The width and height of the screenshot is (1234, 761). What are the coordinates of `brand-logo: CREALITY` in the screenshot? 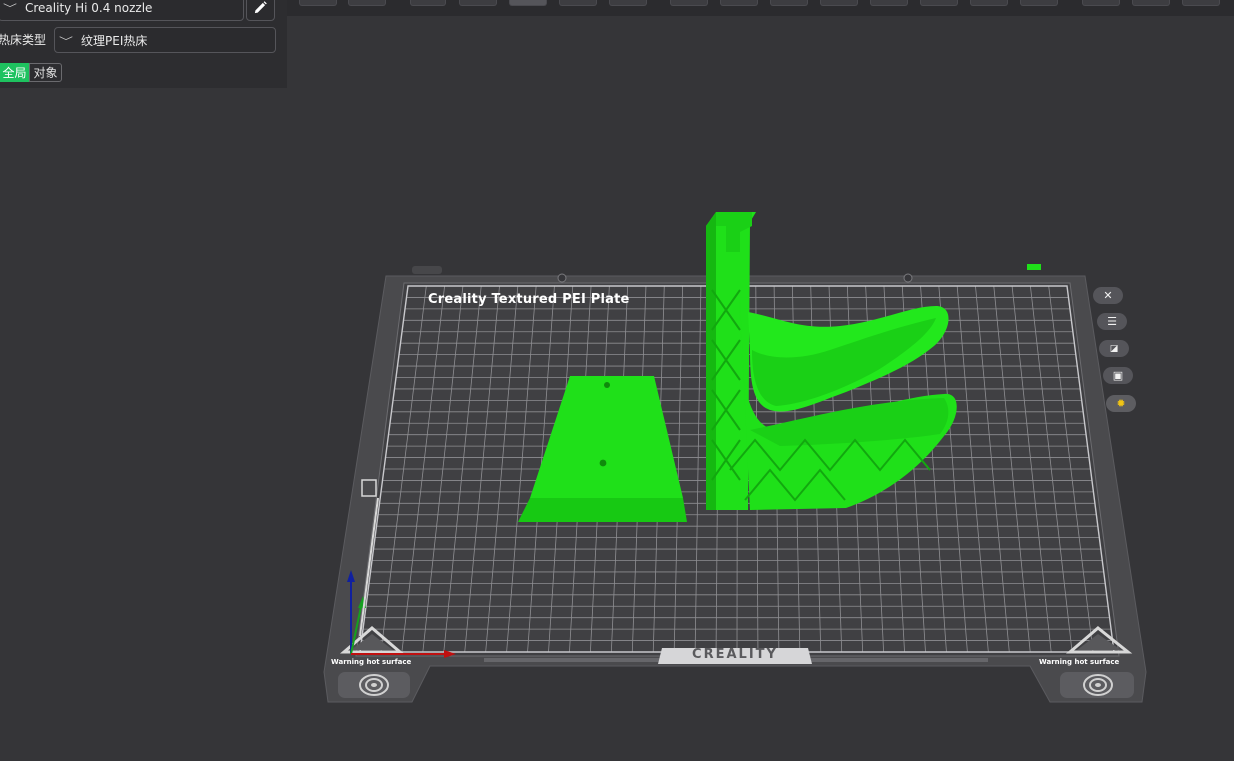 It's located at (735, 654).